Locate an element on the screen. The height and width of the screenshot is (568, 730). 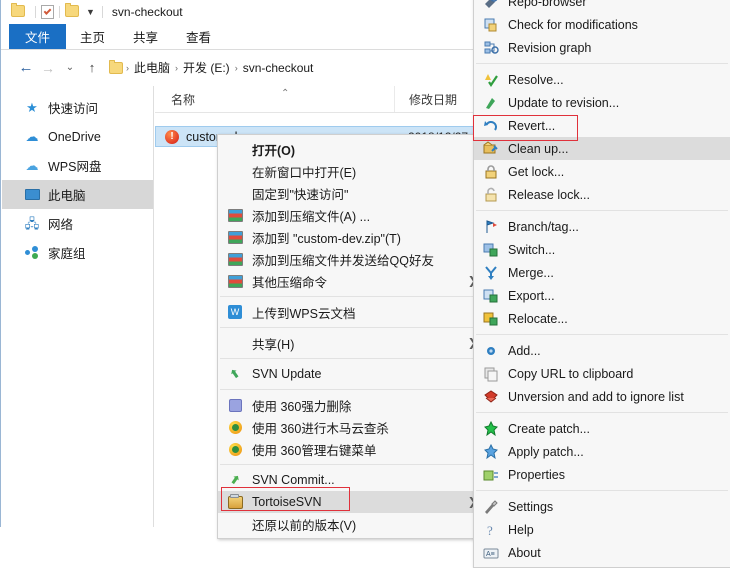
breadcrumb-drive-e: 开发 (E:) is located at coordinates (206, 67).